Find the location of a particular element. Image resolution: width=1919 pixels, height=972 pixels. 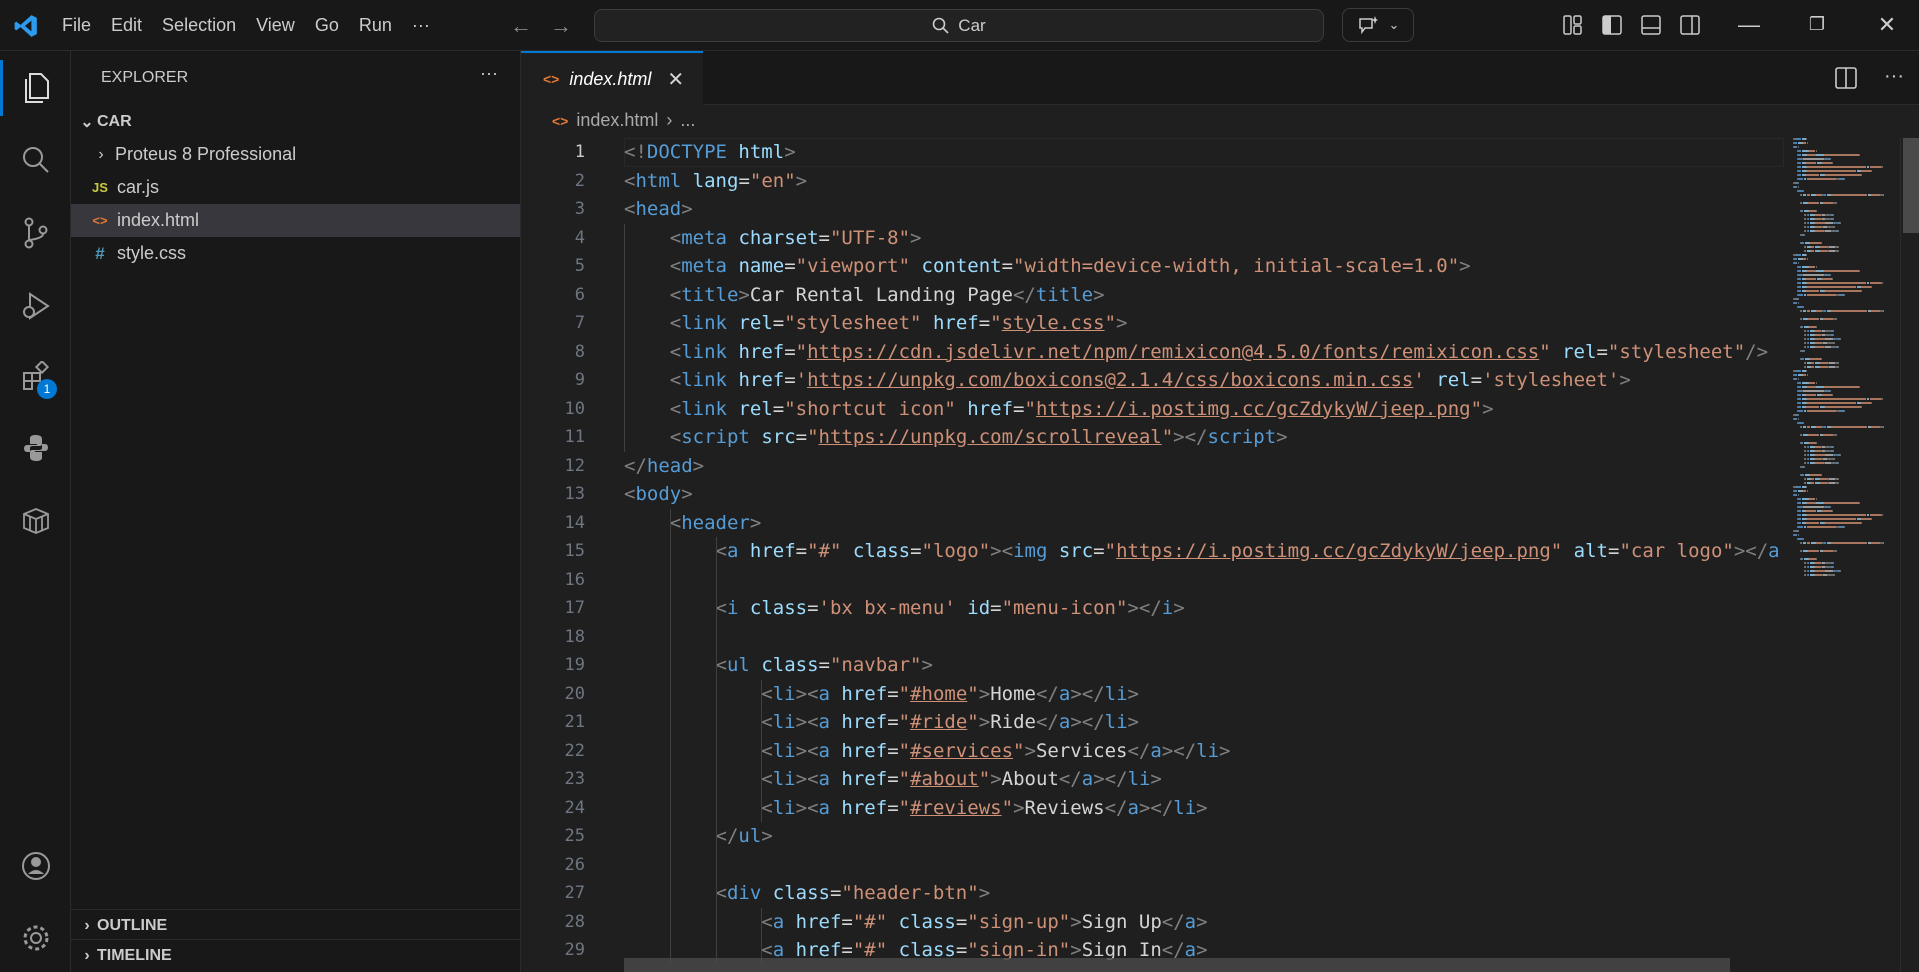

folder-car: ⌄ CAR is located at coordinates (295, 121).